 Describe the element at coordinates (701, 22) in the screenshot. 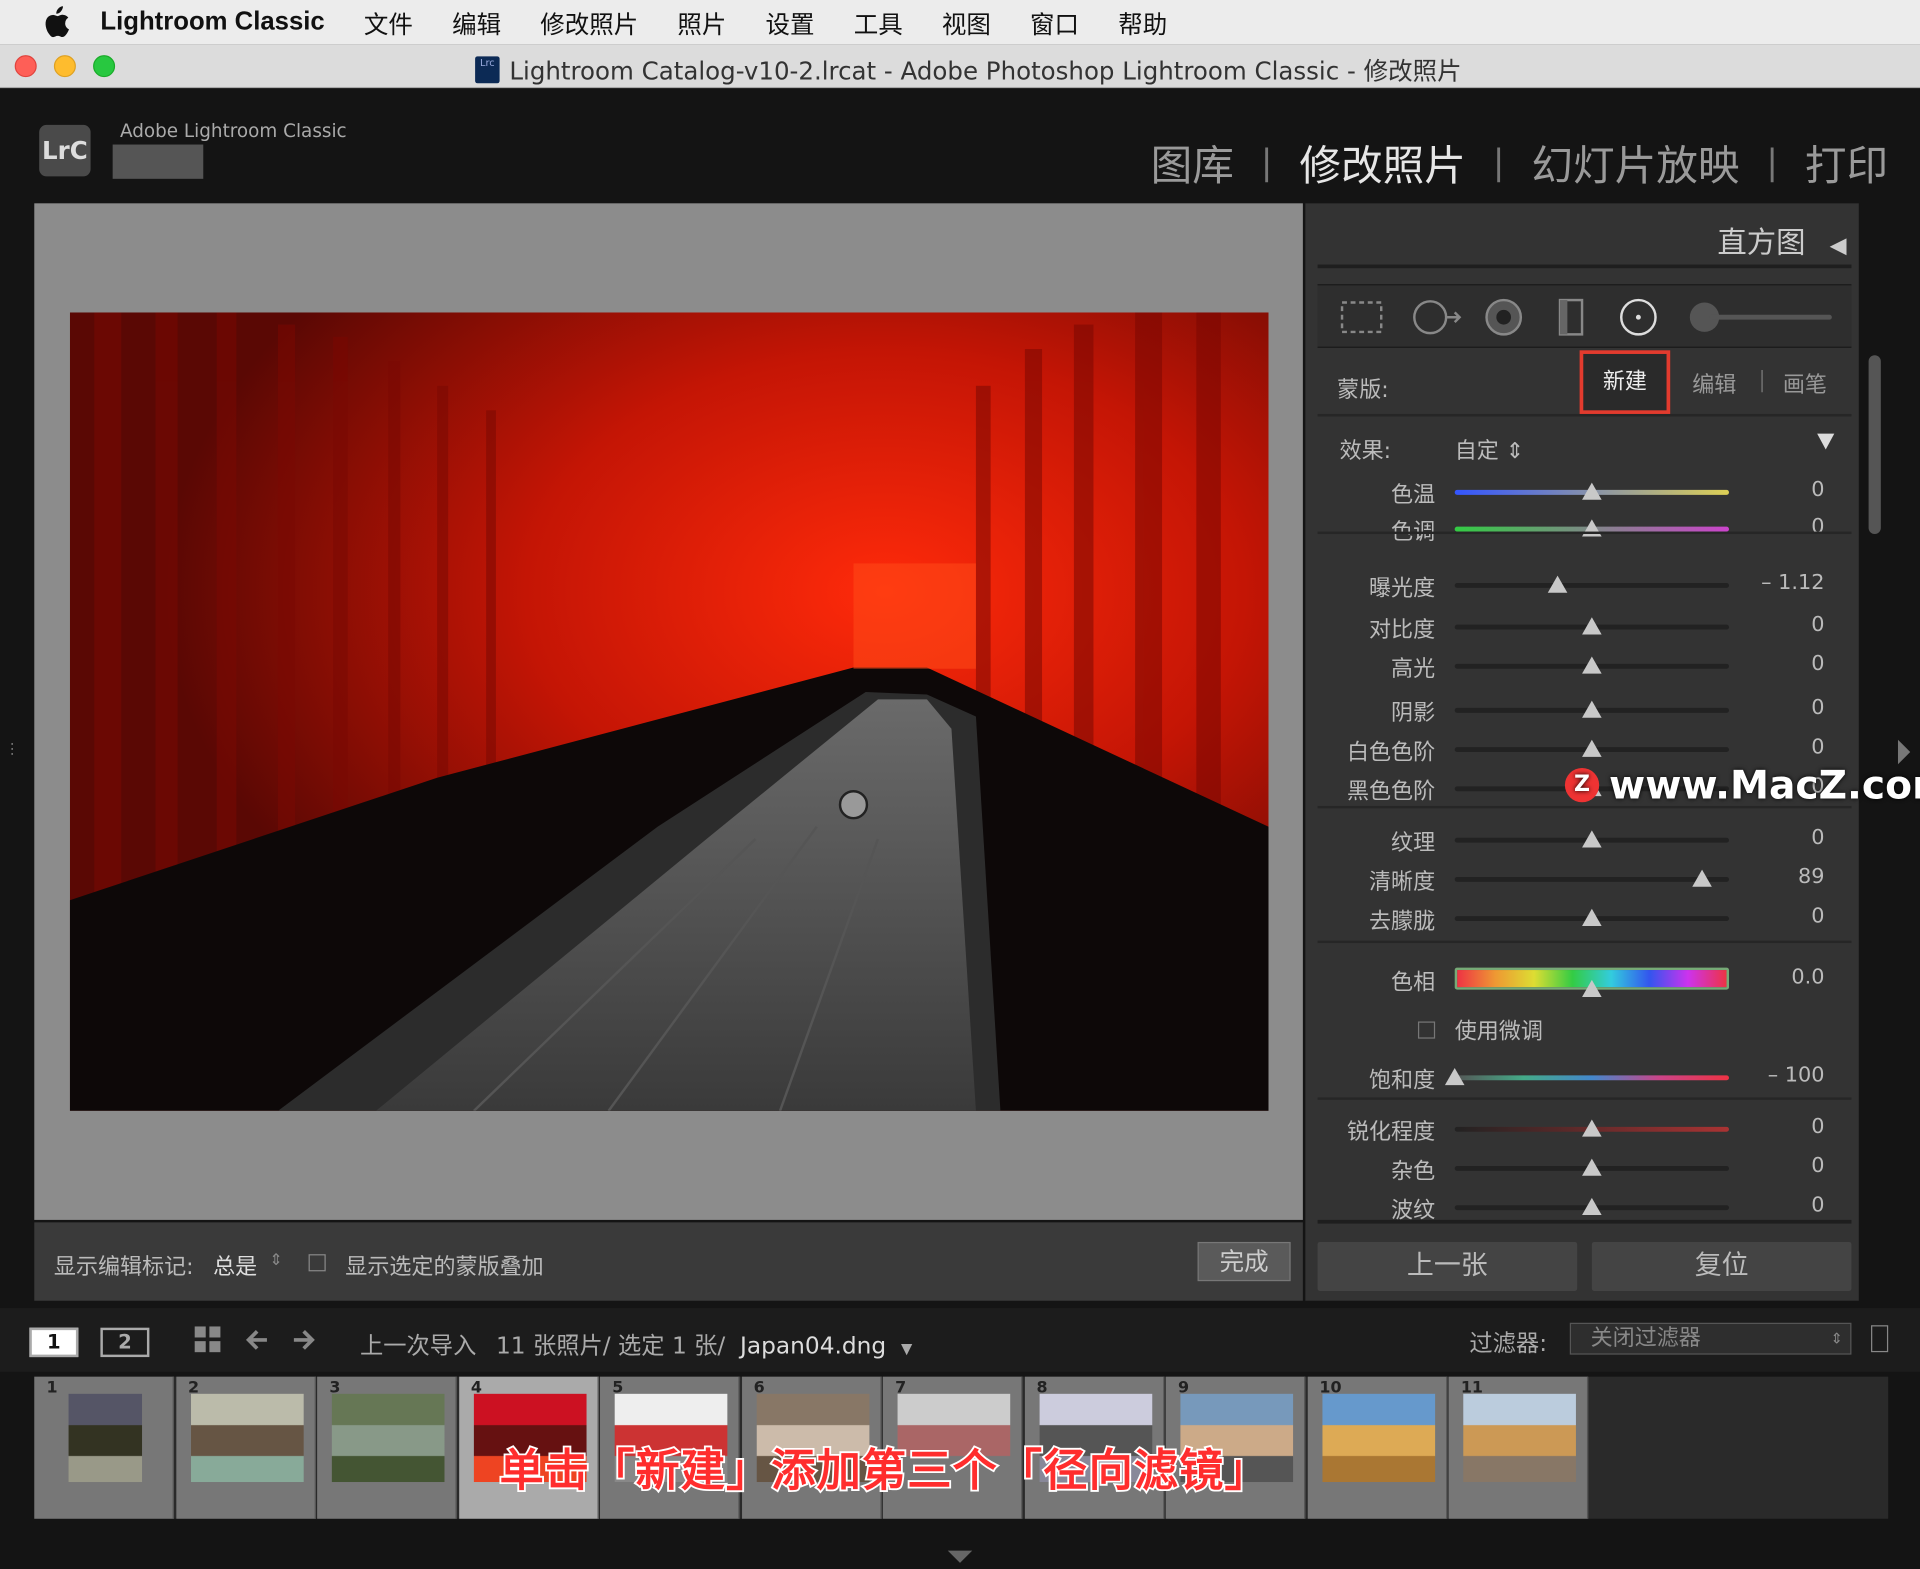

I see `menu-photo: 照片` at that location.